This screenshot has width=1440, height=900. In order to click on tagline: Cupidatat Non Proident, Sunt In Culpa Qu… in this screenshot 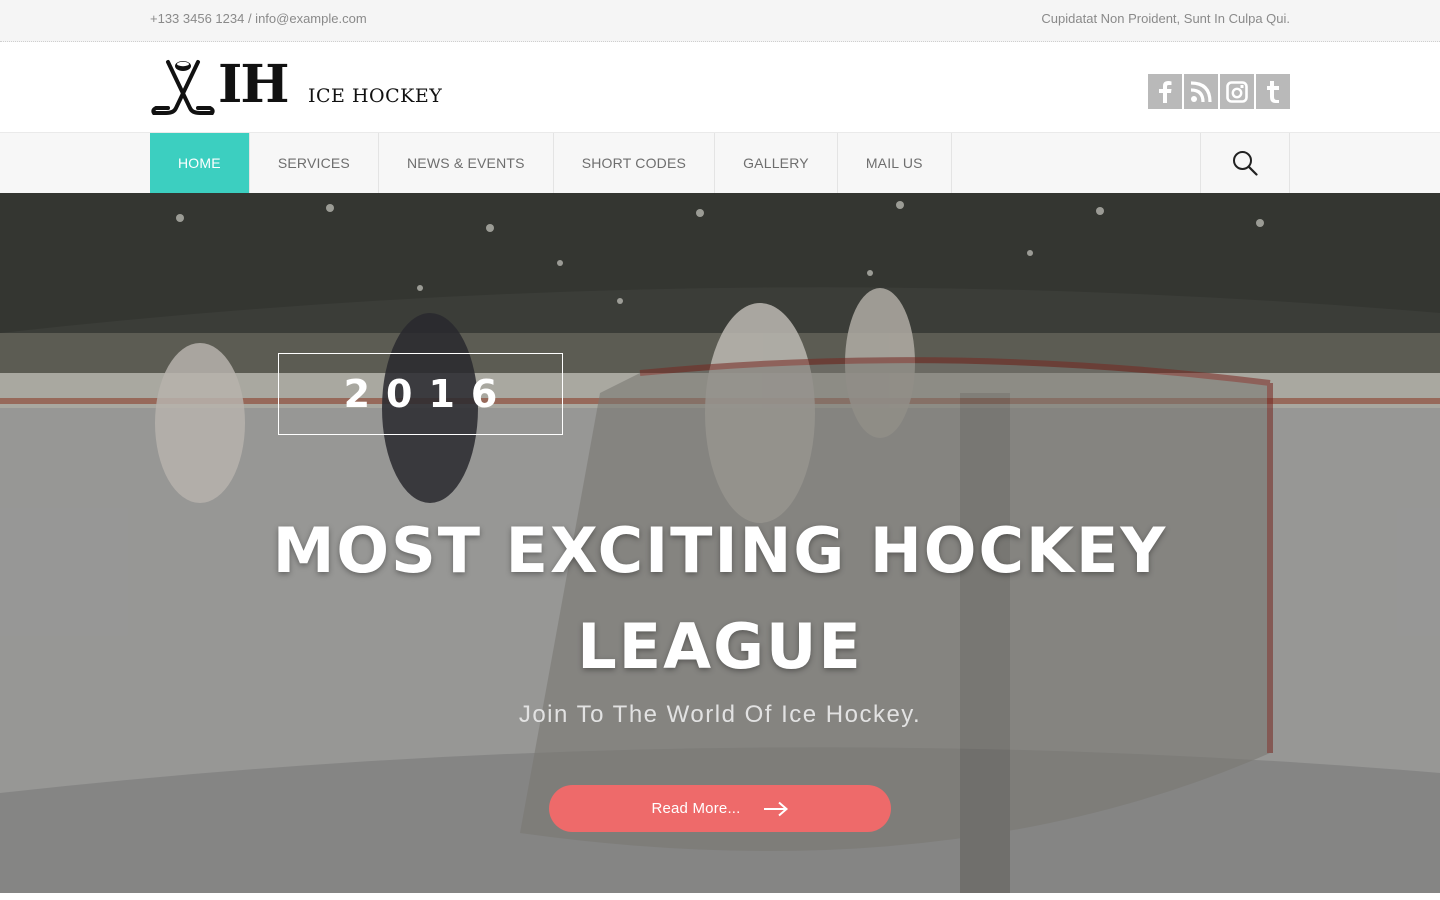, I will do `click(1165, 18)`.